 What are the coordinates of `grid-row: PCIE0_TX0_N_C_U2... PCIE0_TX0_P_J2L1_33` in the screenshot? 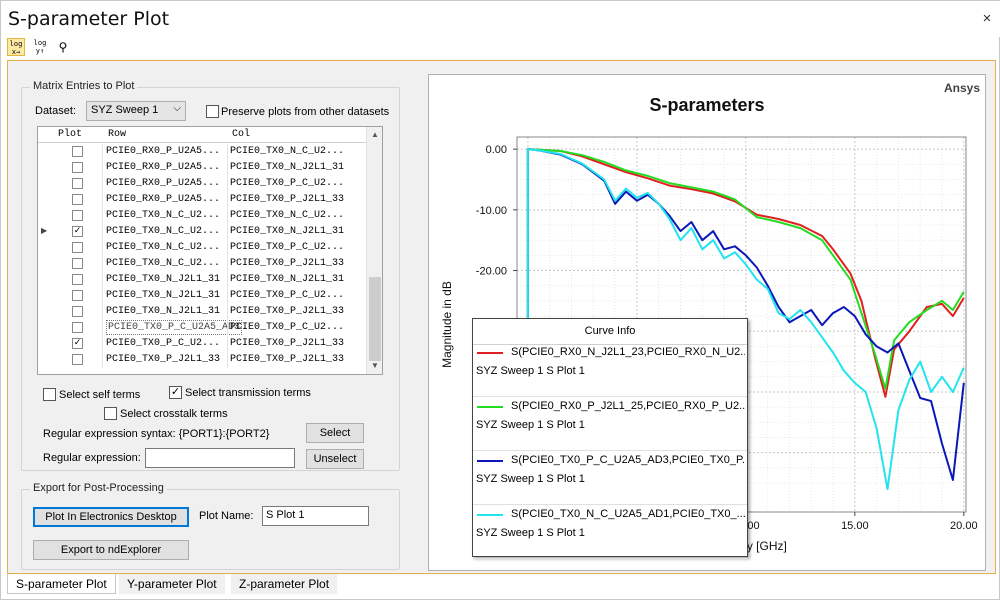 It's located at (203, 264).